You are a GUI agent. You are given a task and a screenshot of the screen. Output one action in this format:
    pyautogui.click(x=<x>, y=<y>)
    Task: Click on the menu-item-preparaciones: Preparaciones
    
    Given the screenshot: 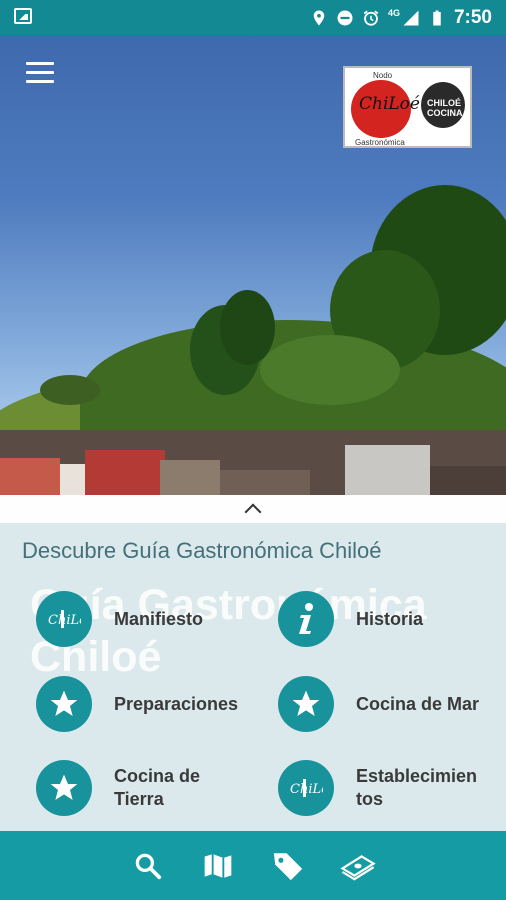 What is the action you would take?
    pyautogui.click(x=137, y=704)
    